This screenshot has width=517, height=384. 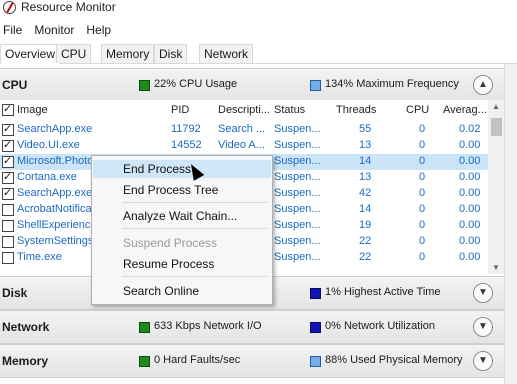 I want to click on memory-expand-button: ▼, so click(x=483, y=361).